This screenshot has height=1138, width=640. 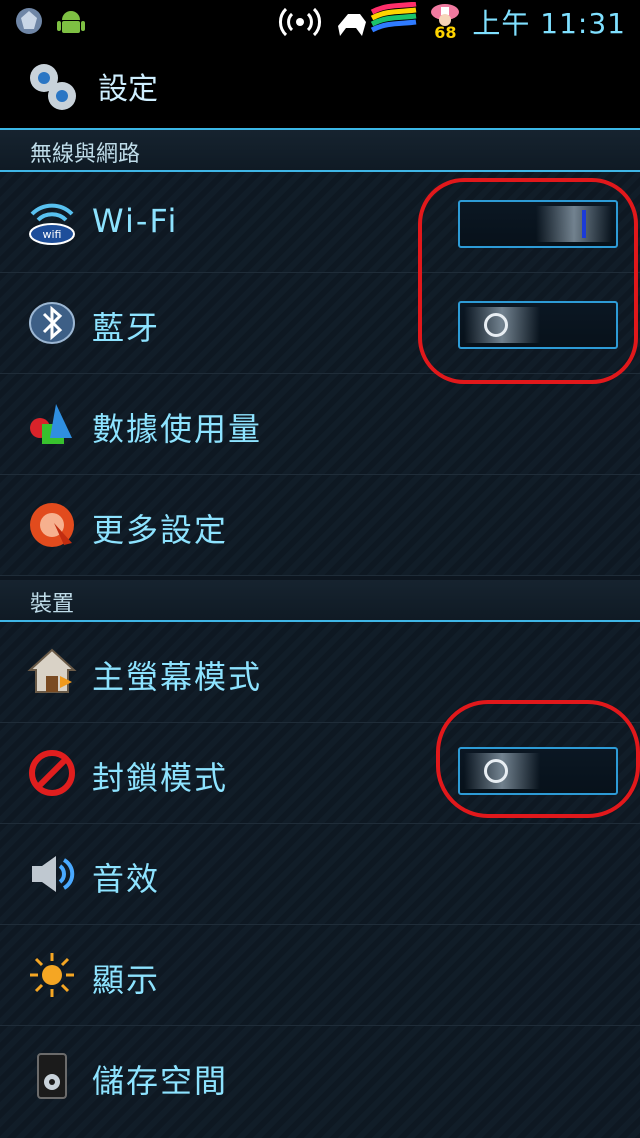 What do you see at coordinates (377, 19) in the screenshot?
I see `rainbow-horse-icon` at bounding box center [377, 19].